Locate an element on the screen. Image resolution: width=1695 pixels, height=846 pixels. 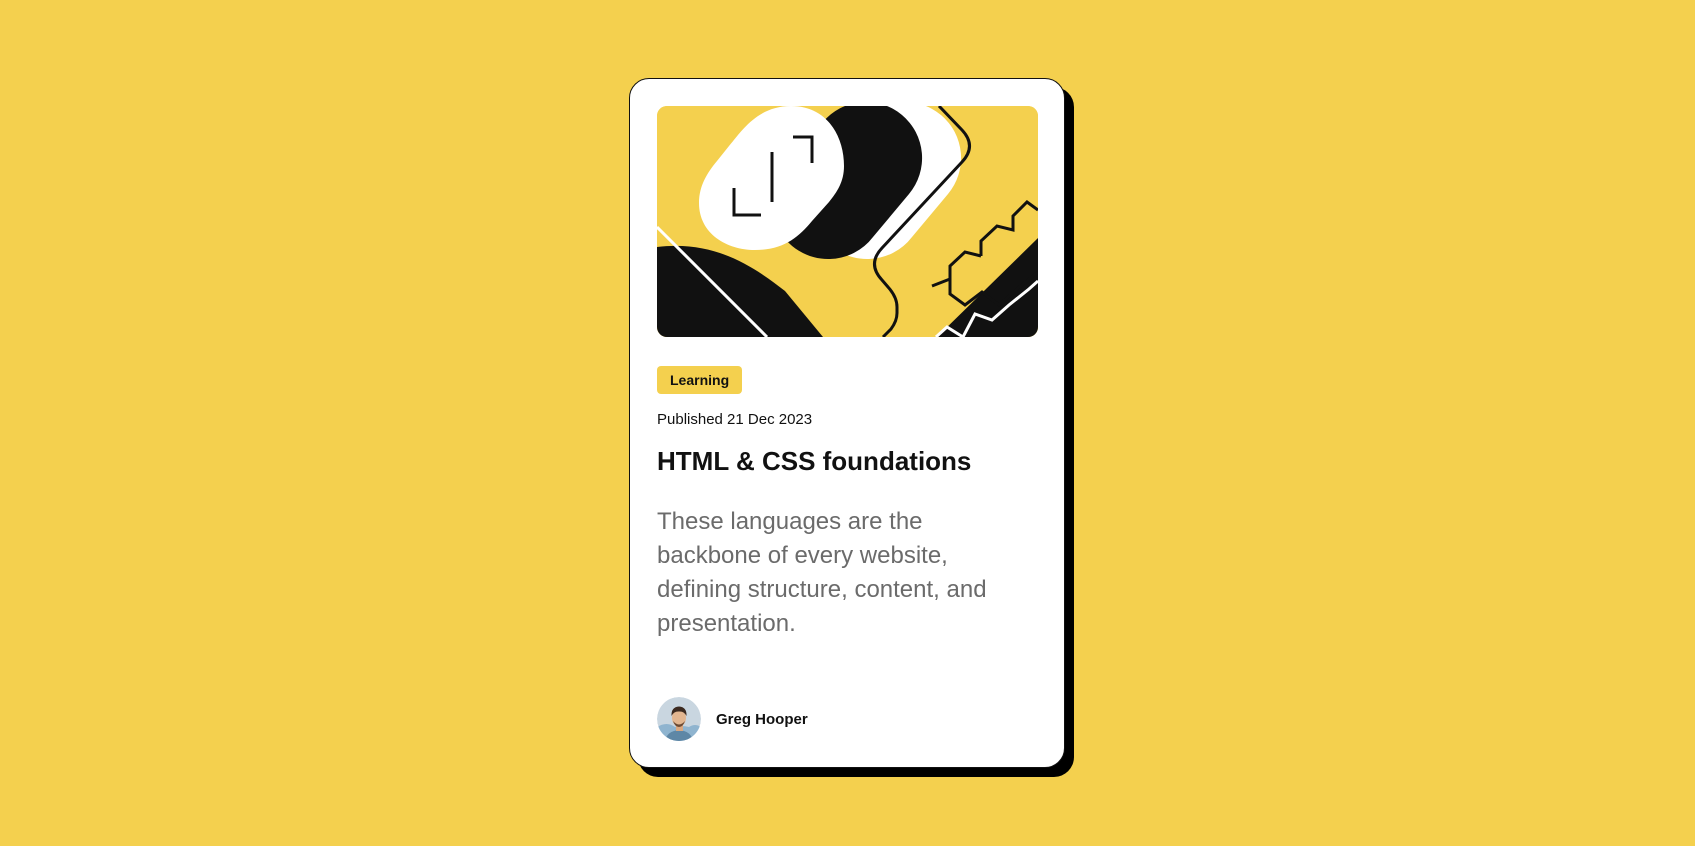
avatar is located at coordinates (679, 719).